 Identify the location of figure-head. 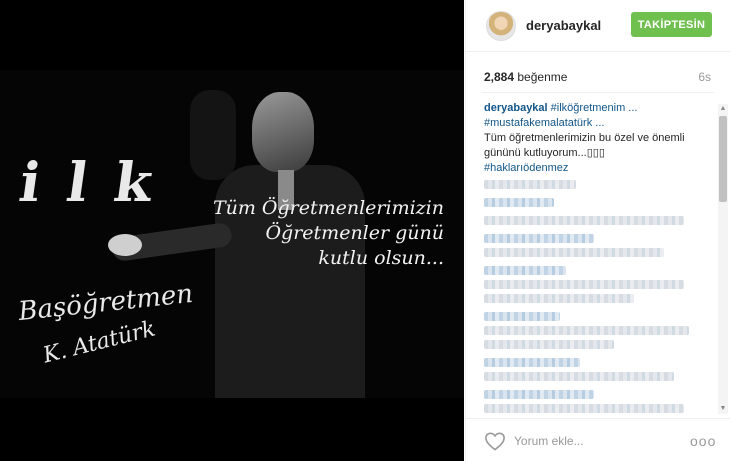
(283, 132).